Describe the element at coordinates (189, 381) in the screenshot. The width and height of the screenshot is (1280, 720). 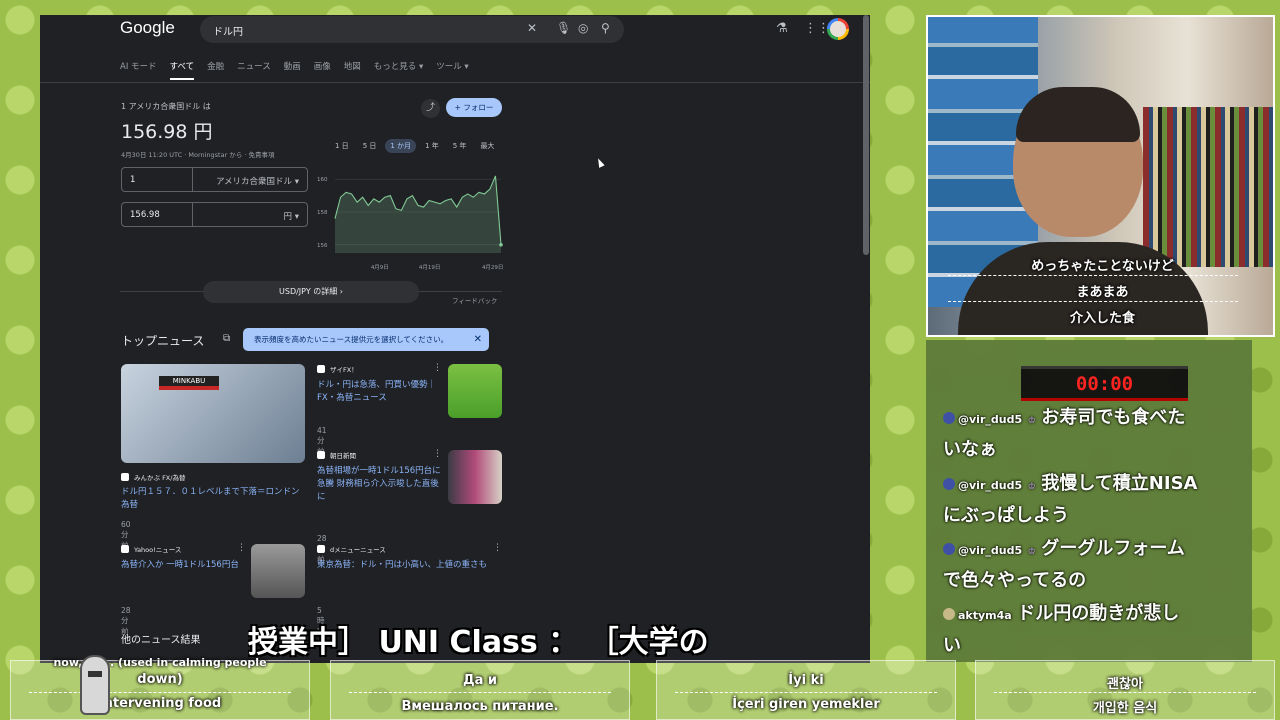
I see `thumbnail-logo: MINKABU` at that location.